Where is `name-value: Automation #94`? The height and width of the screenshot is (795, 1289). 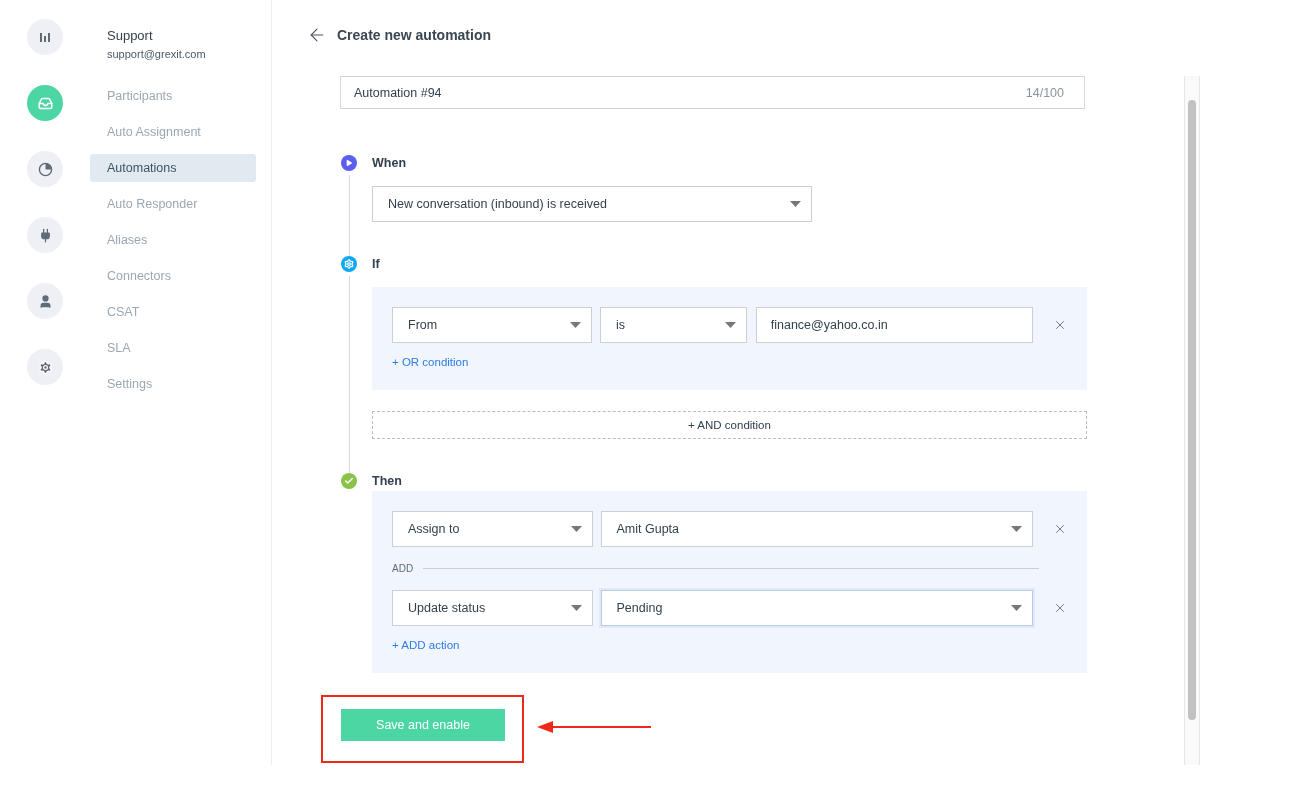
name-value: Automation #94 is located at coordinates (398, 92).